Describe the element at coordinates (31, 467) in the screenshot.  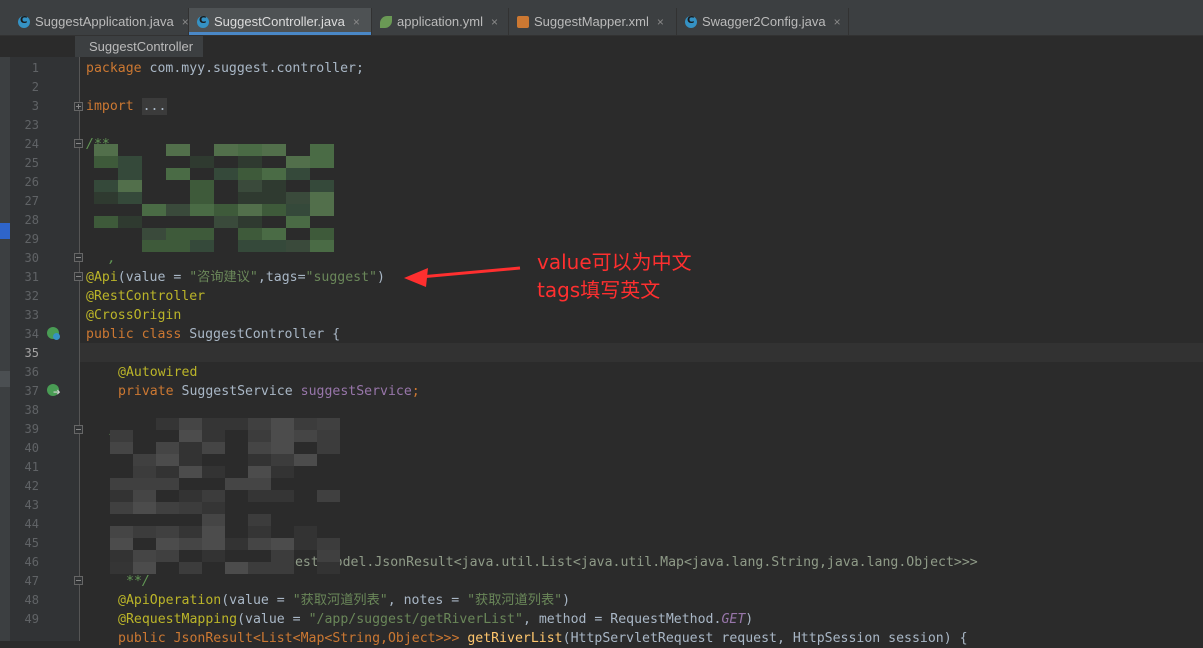
I see `line-number: 41` at that location.